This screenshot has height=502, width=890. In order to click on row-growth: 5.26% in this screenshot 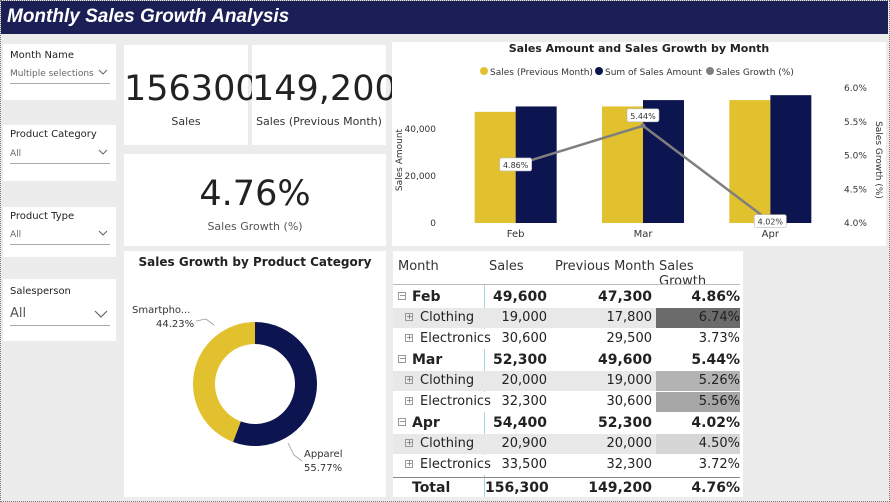, I will do `click(719, 380)`.